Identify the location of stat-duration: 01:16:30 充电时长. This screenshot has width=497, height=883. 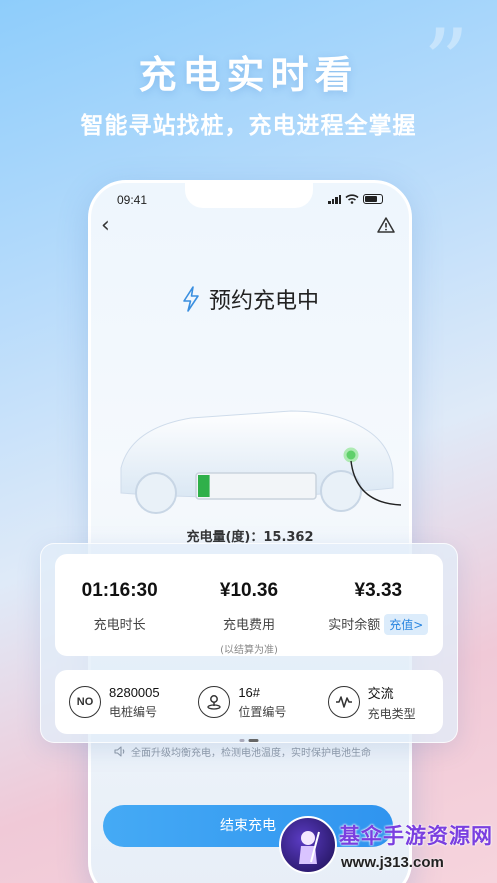
(119, 605).